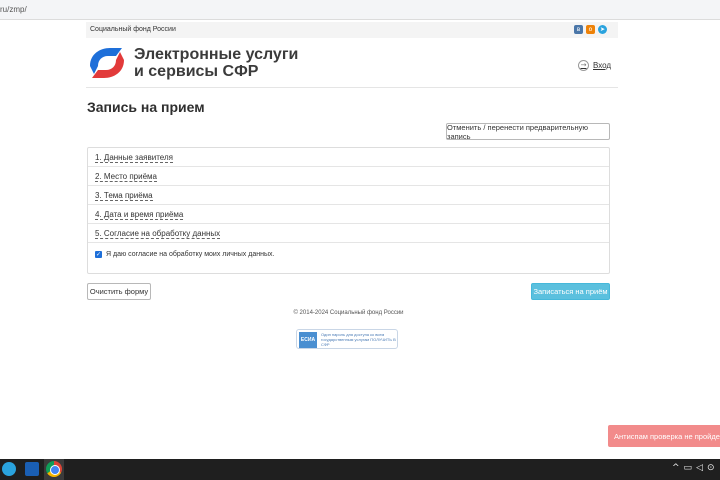 This screenshot has height=480, width=720. Describe the element at coordinates (126, 177) in the screenshot. I see `step-label: 2. Место приёма` at that location.